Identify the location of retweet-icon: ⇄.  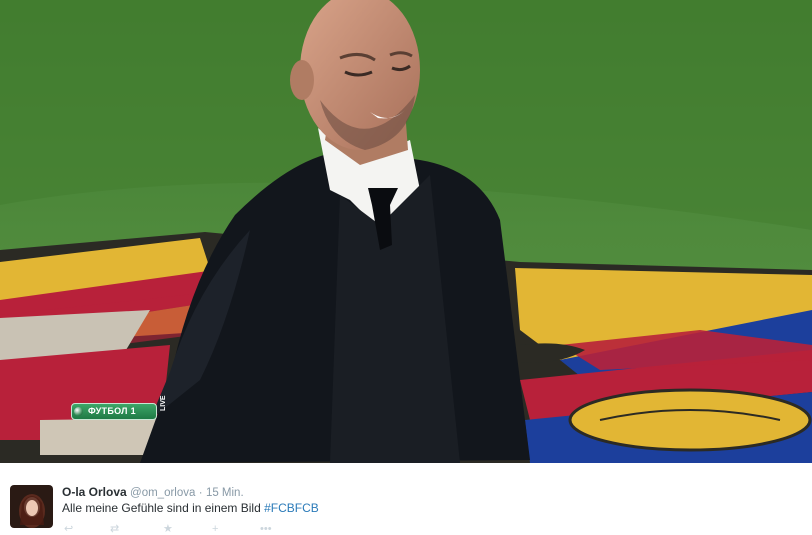
(114, 529).